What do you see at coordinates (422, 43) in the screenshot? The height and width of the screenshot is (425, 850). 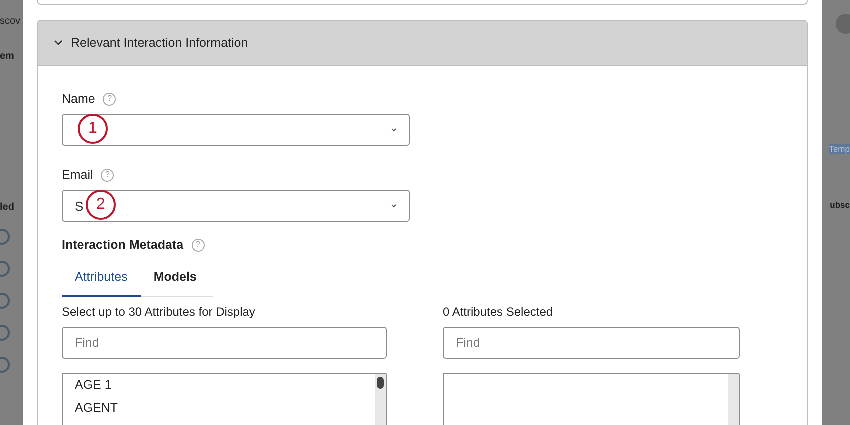 I see `section-header: Relevant Interaction Information` at bounding box center [422, 43].